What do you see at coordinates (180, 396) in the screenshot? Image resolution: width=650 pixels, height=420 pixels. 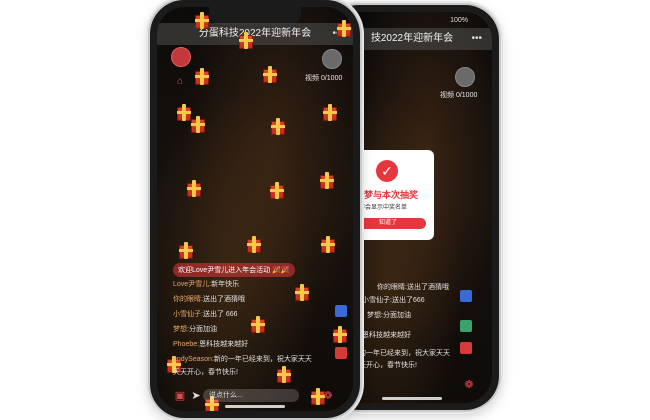 I see `gift-box-icon: ▣` at bounding box center [180, 396].